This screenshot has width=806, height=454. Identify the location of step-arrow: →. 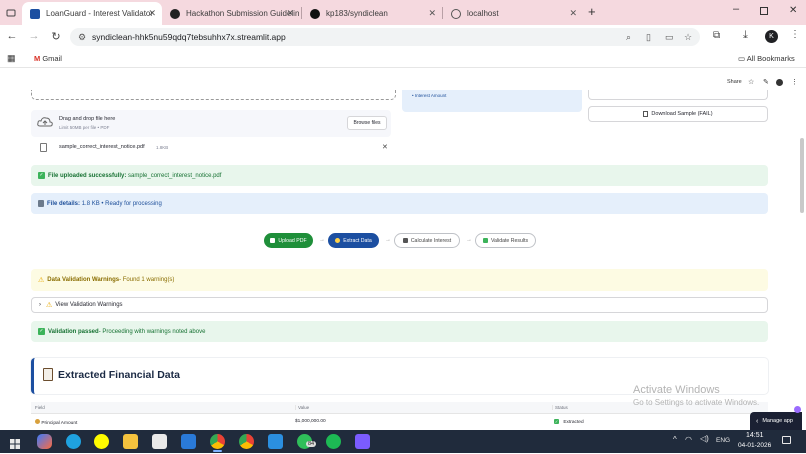
(469, 240).